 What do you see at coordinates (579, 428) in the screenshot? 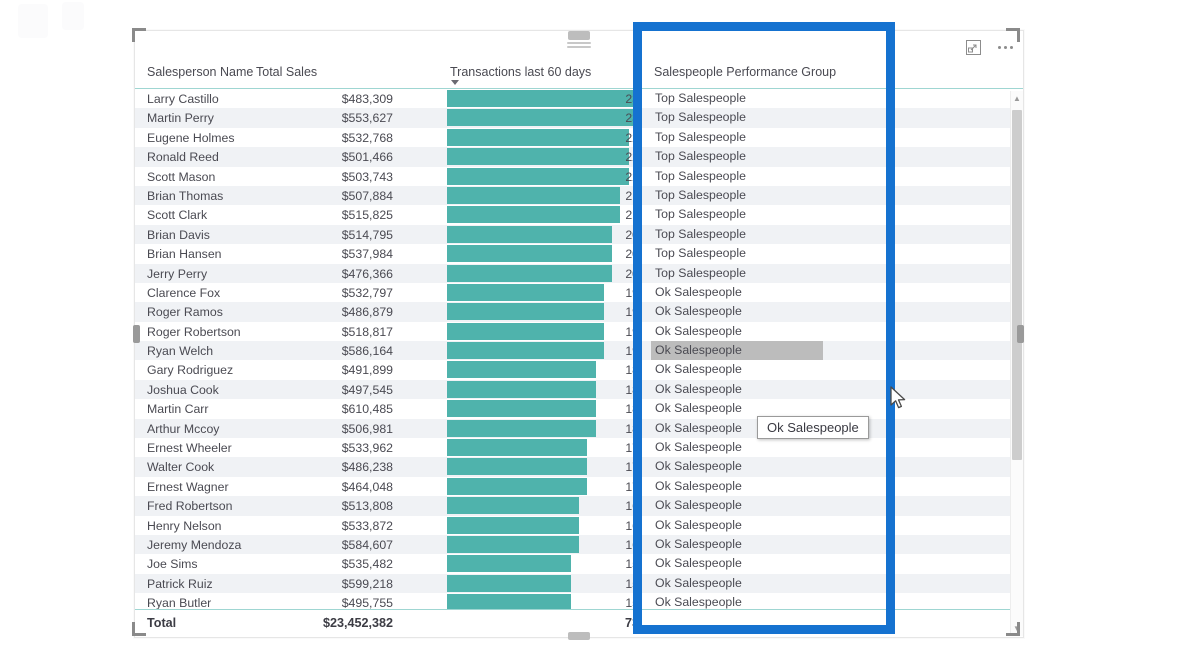
I see `table-row: Arthur Mccoy $506,981 18 Ok Salespeople` at bounding box center [579, 428].